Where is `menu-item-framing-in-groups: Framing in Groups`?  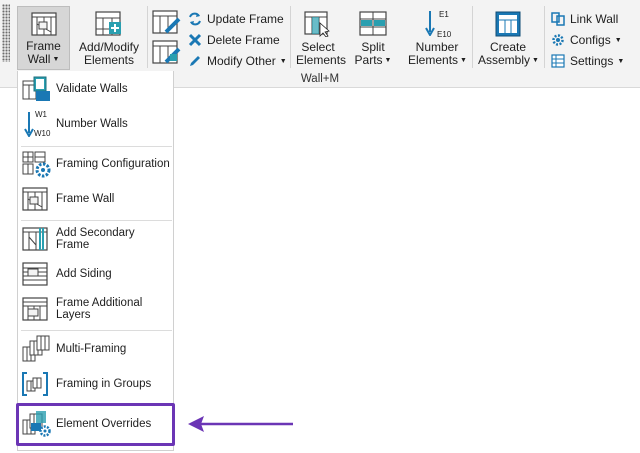 menu-item-framing-in-groups: Framing in Groups is located at coordinates (96, 384).